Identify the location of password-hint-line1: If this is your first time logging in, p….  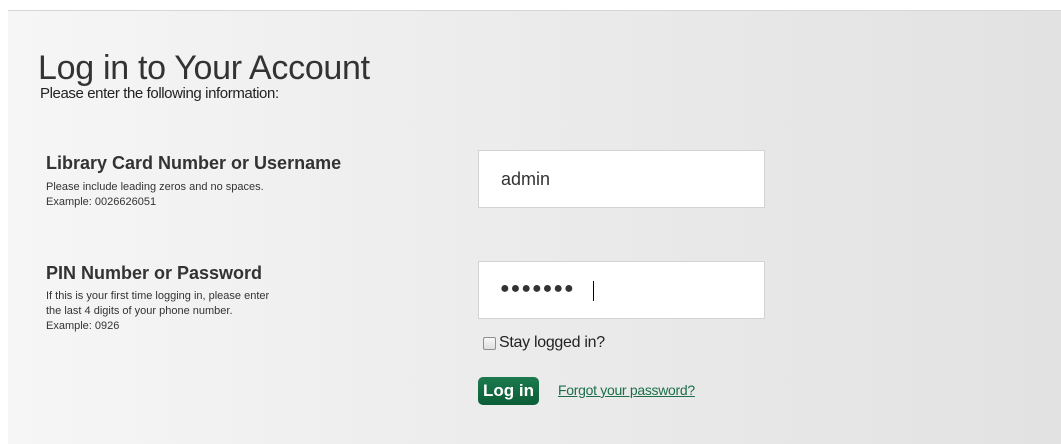
(158, 296).